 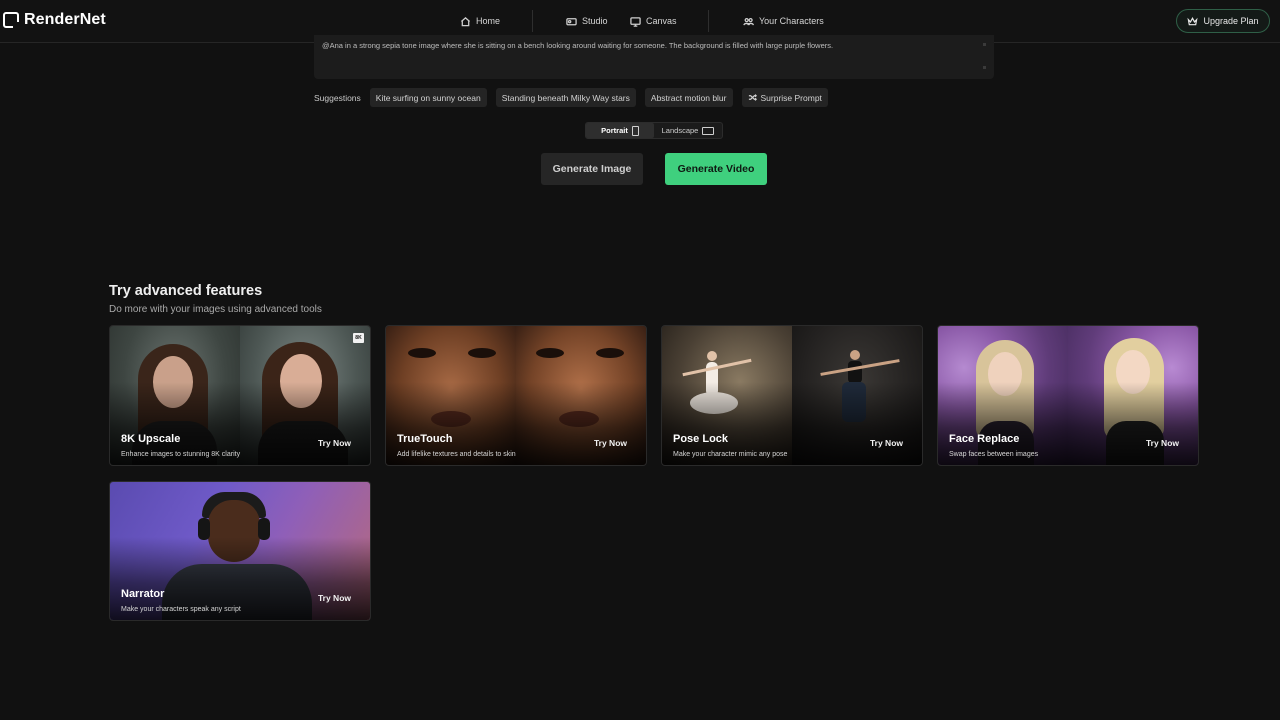 What do you see at coordinates (425, 439) in the screenshot?
I see `feature-card-title: TrueTouch` at bounding box center [425, 439].